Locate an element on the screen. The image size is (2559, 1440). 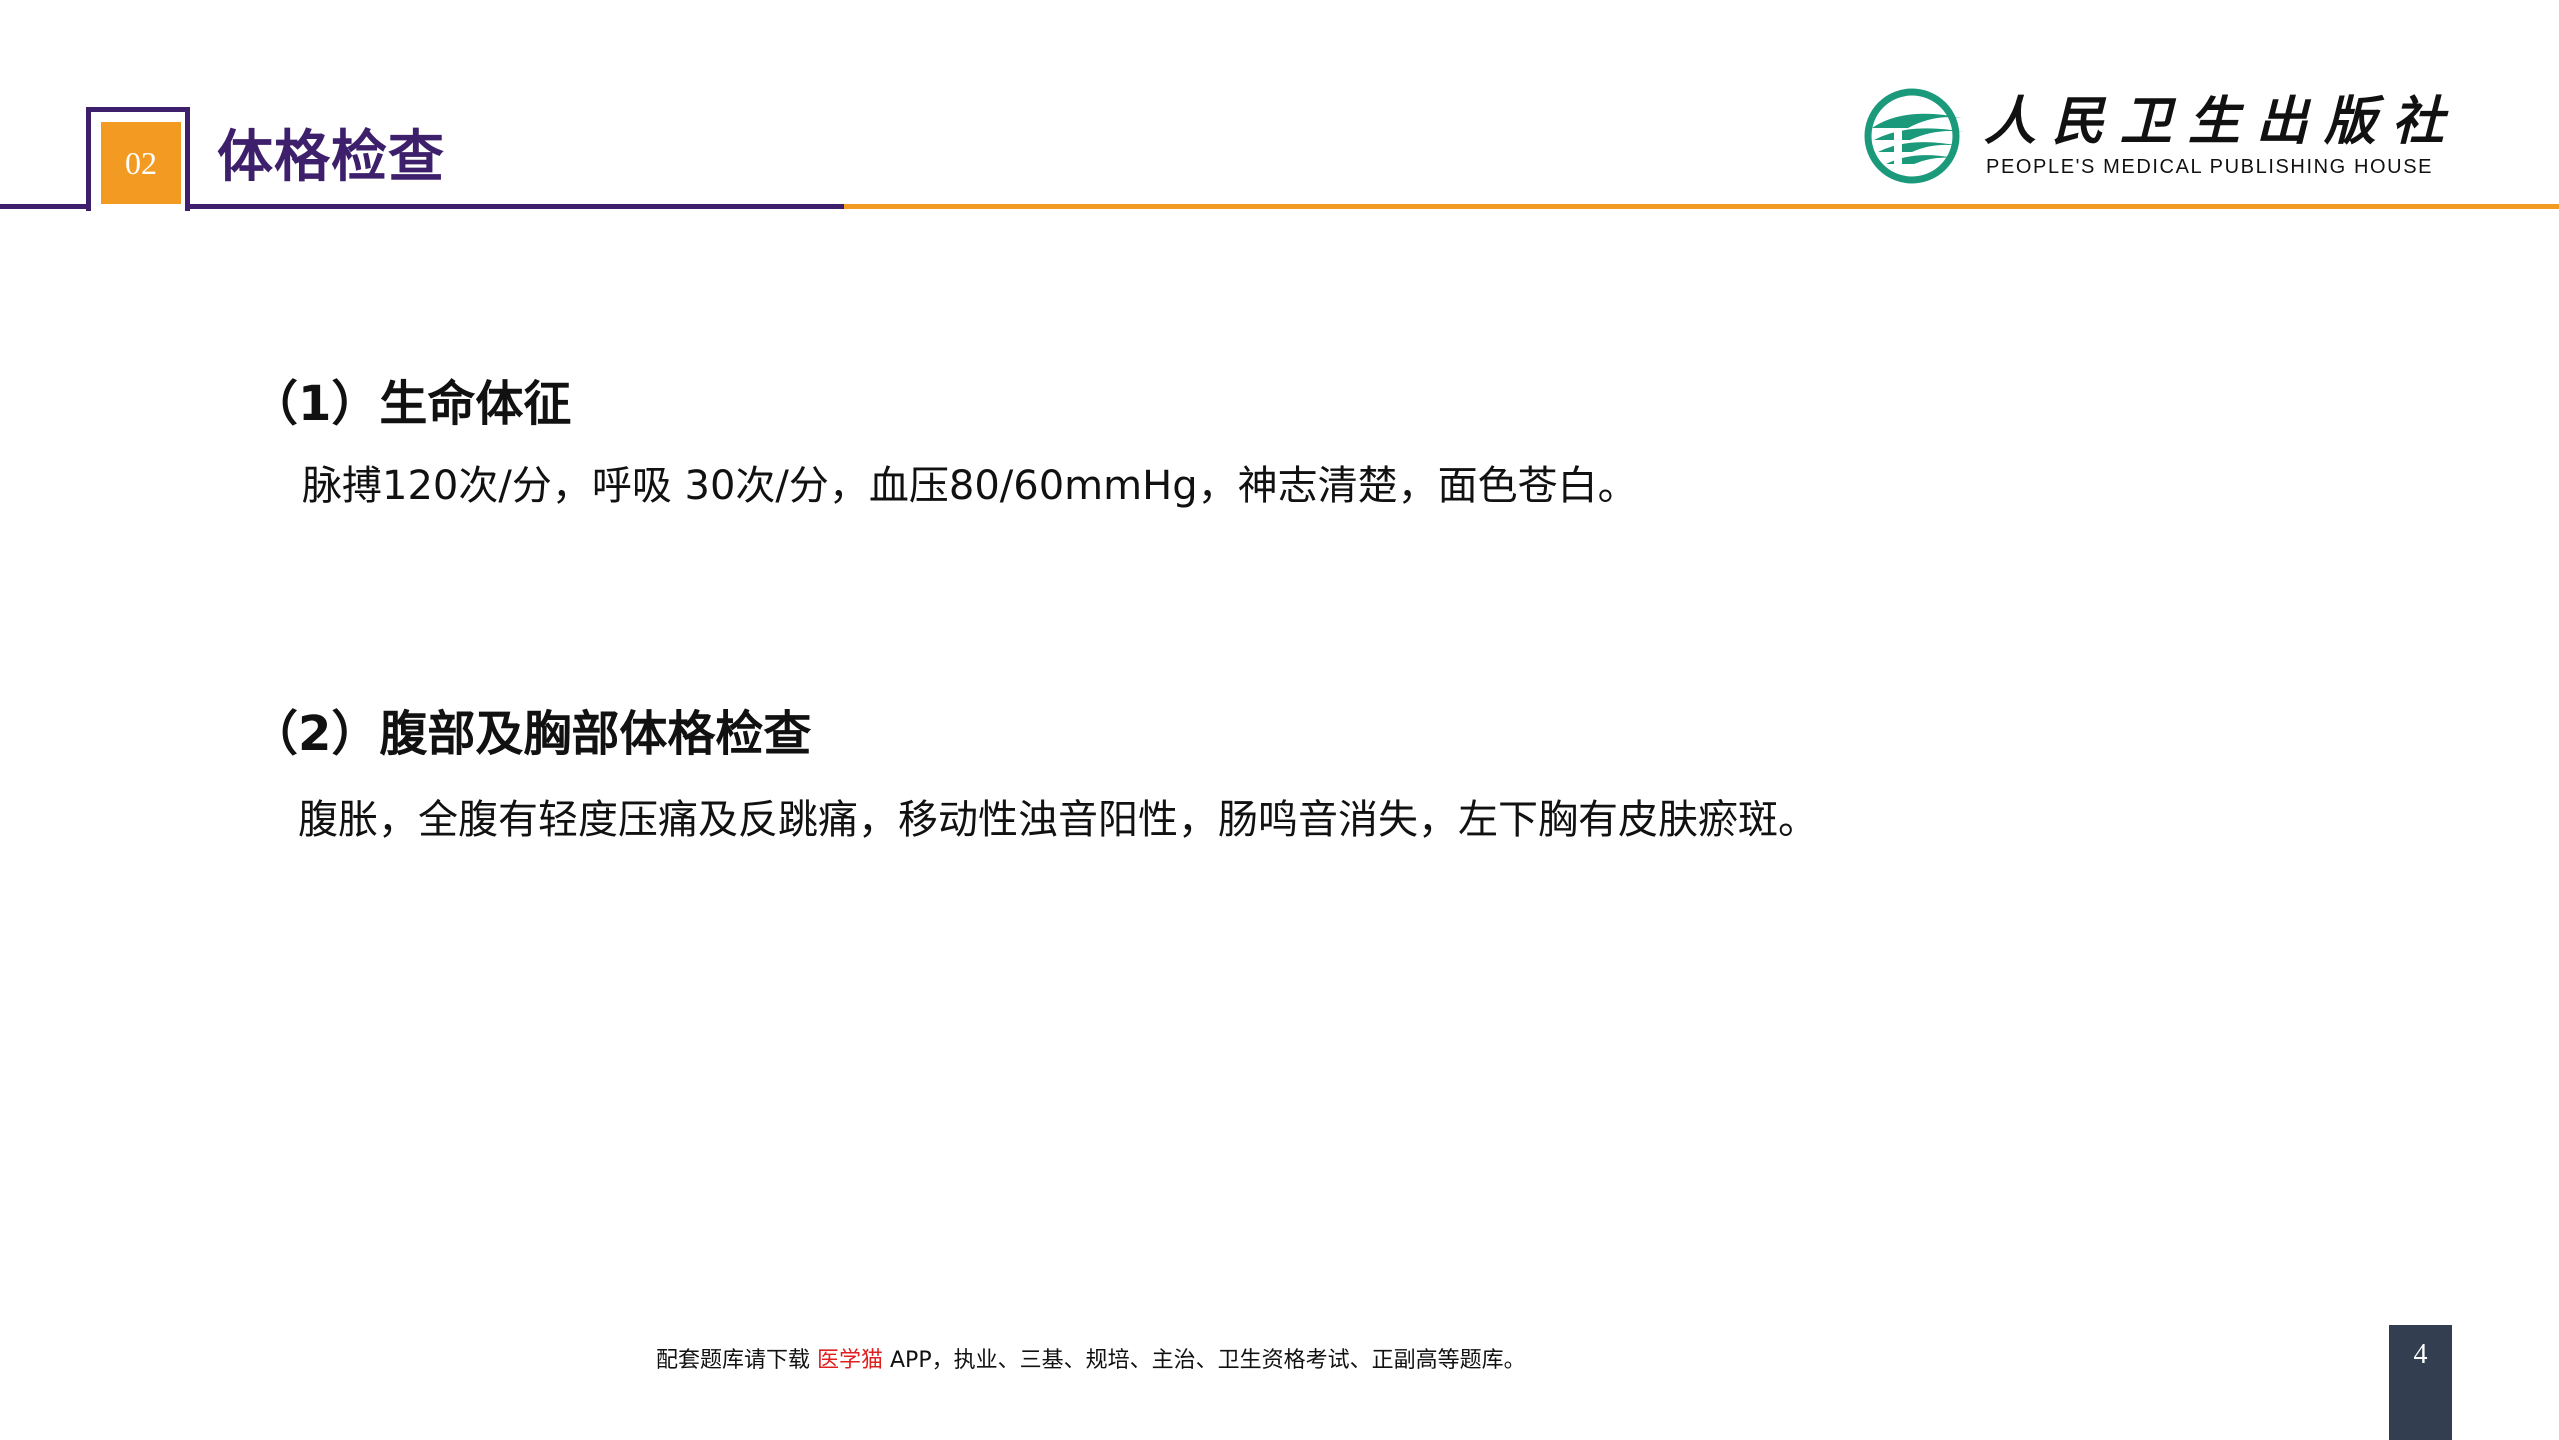
footer-prefix: 配套题库请下载 is located at coordinates (736, 1360).